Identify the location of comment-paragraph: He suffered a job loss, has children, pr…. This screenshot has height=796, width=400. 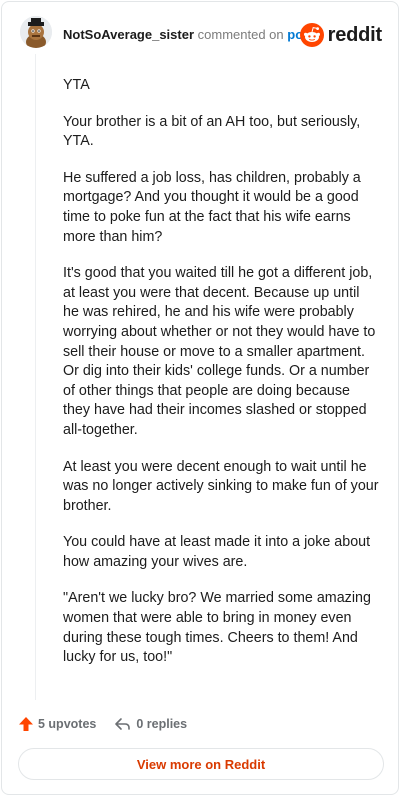
(212, 207).